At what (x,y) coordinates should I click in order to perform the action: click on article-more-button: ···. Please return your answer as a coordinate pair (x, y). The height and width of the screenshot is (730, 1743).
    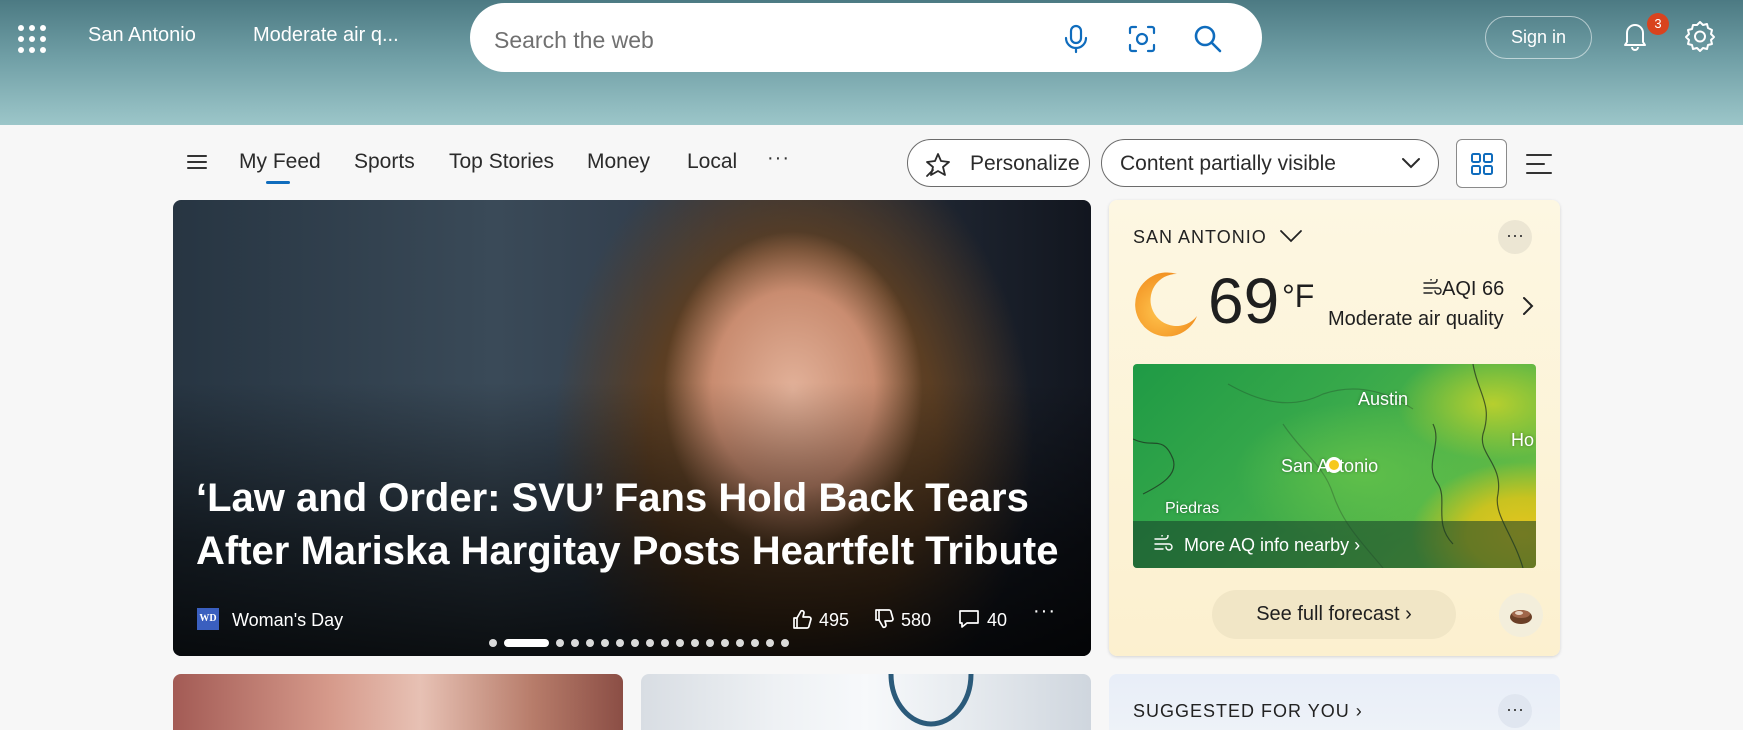
    Looking at the image, I should click on (1044, 611).